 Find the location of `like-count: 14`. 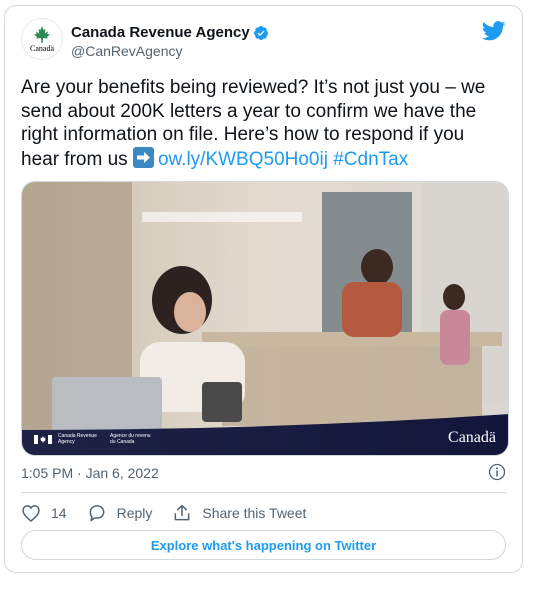

like-count: 14 is located at coordinates (59, 513).